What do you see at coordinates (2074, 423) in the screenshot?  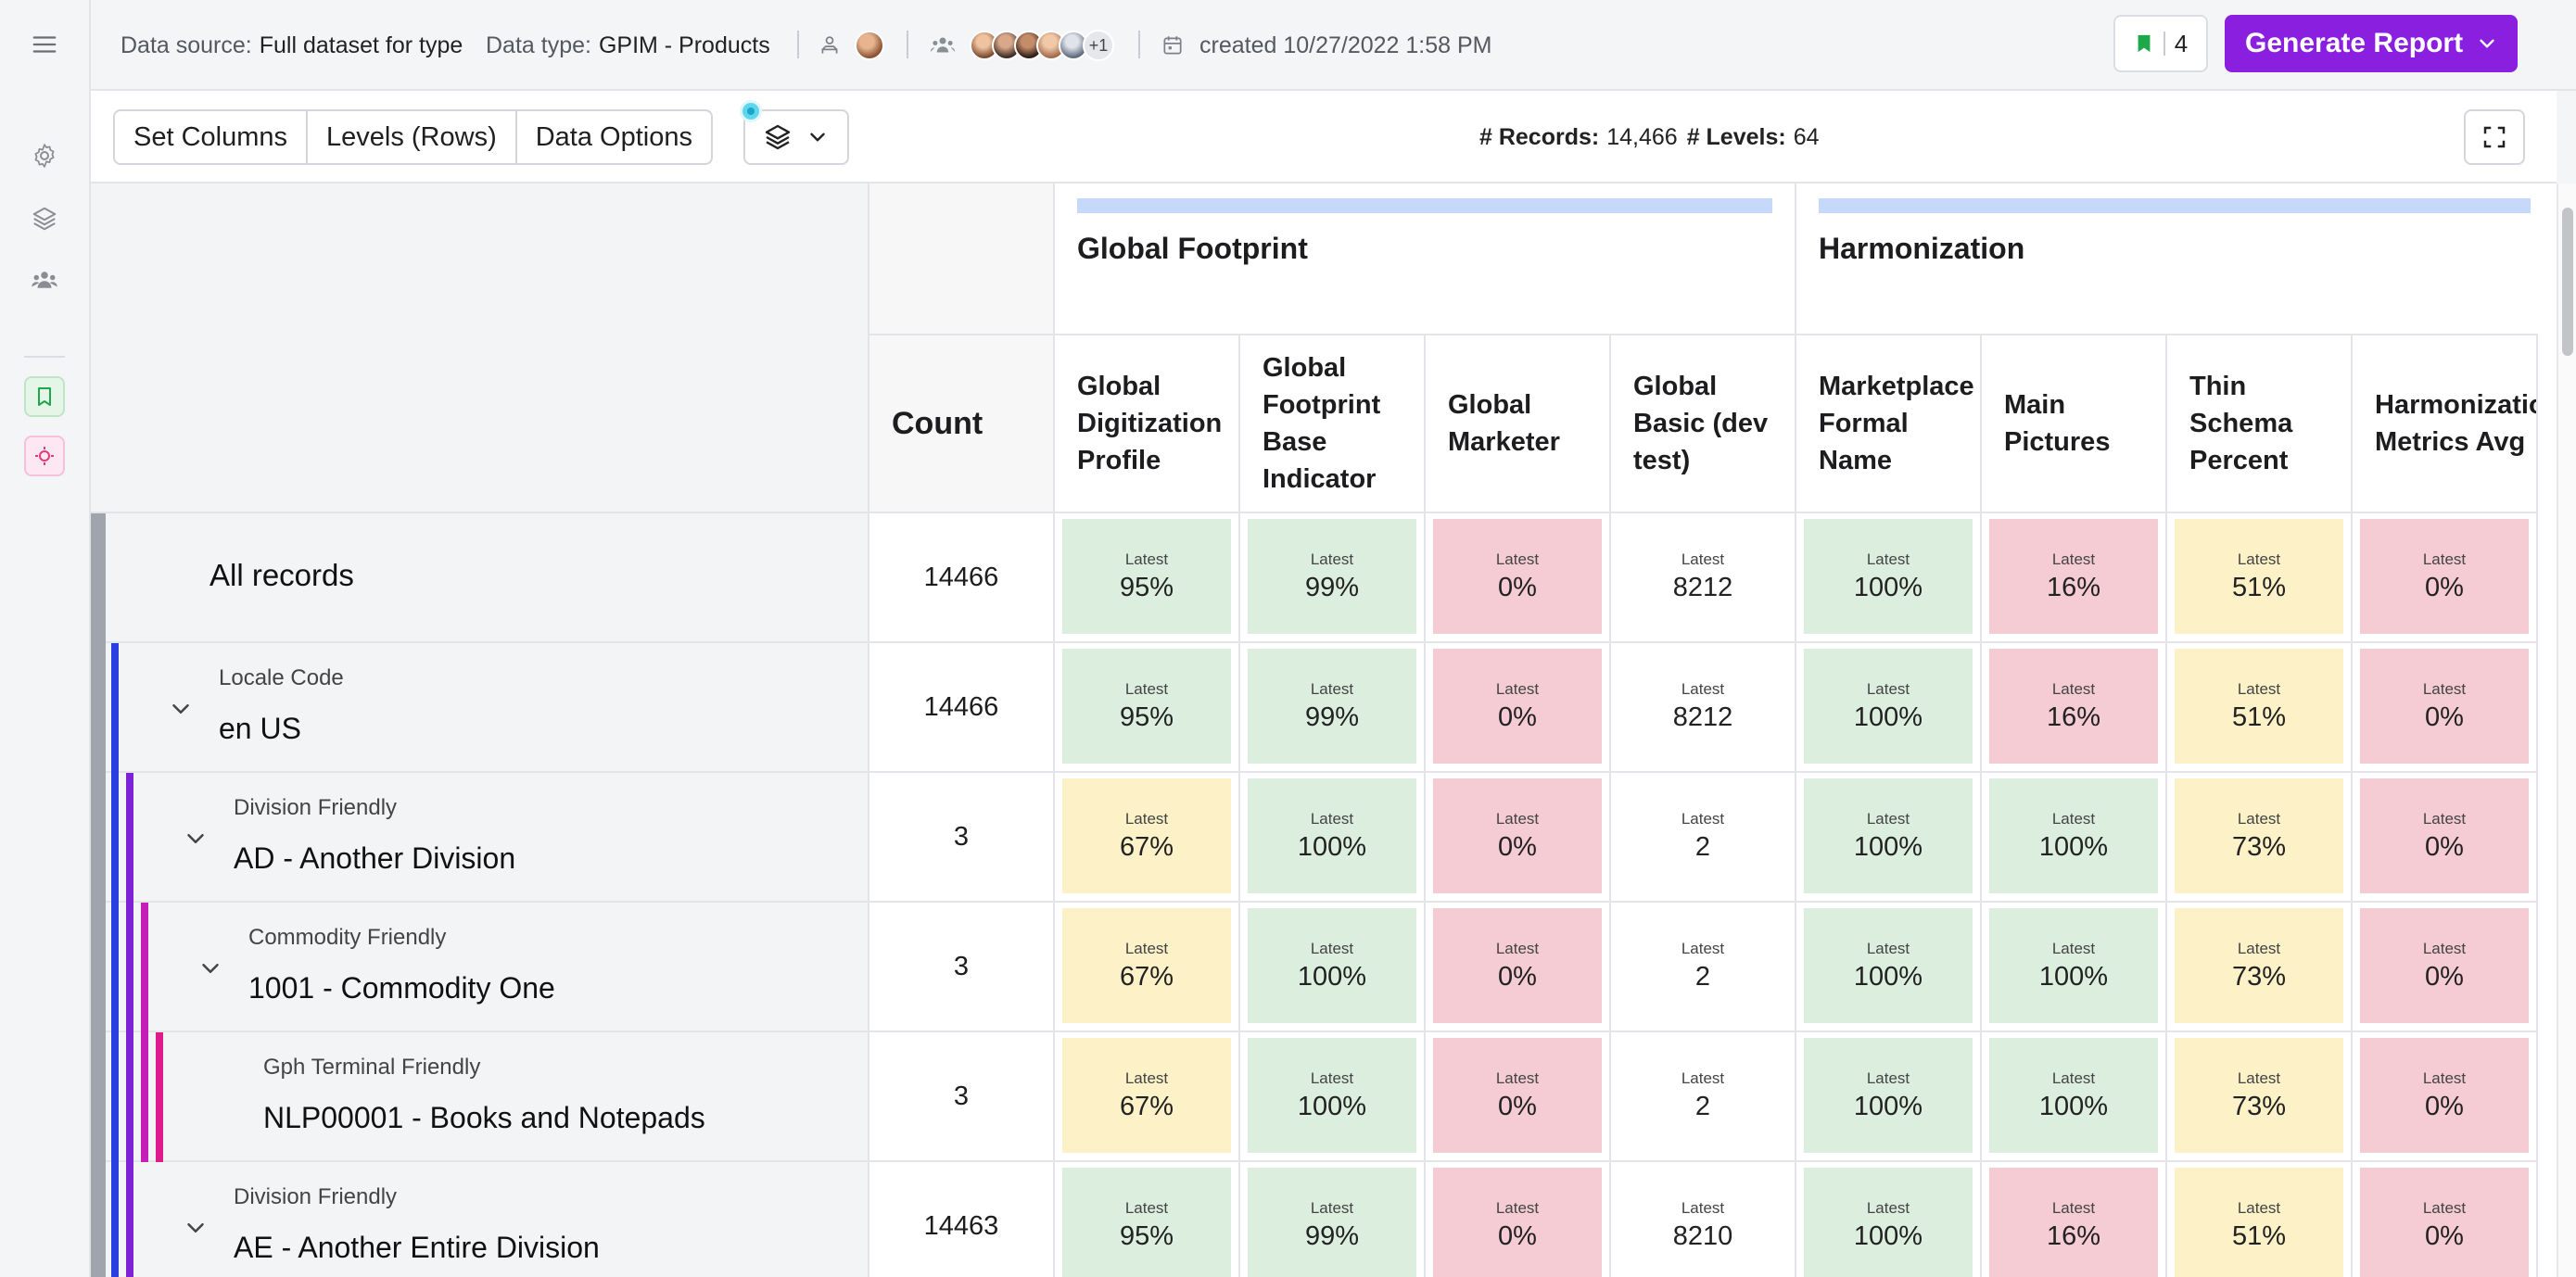 I see `column-header: Main Pictures` at bounding box center [2074, 423].